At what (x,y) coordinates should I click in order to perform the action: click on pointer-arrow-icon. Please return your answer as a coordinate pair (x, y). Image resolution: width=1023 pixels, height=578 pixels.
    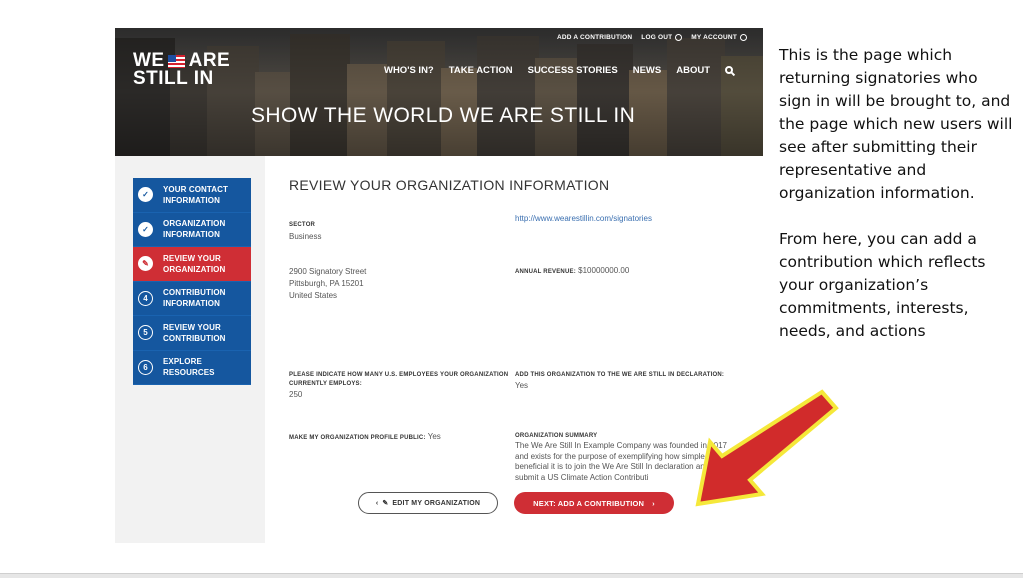
    Looking at the image, I should click on (767, 448).